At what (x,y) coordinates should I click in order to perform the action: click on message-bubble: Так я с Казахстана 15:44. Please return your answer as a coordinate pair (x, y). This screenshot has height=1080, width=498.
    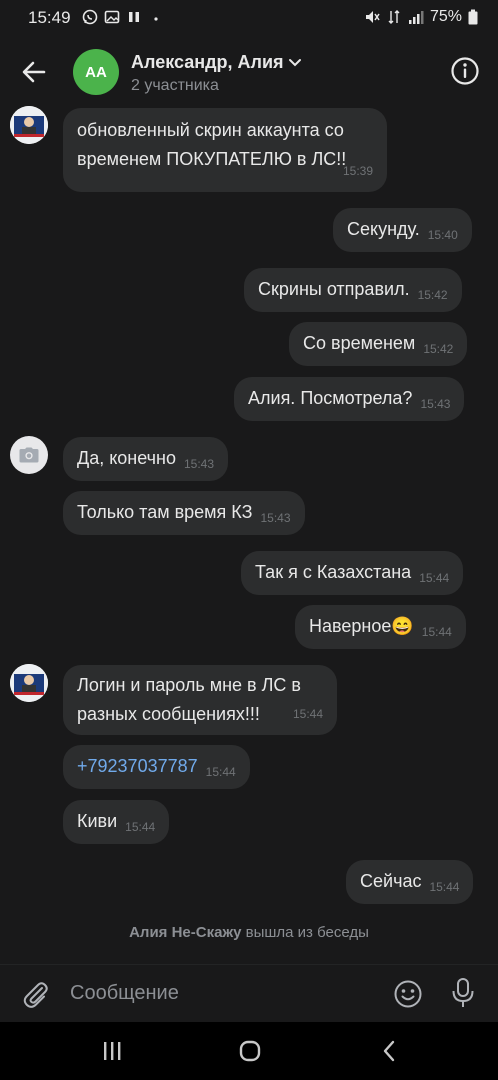
    Looking at the image, I should click on (352, 573).